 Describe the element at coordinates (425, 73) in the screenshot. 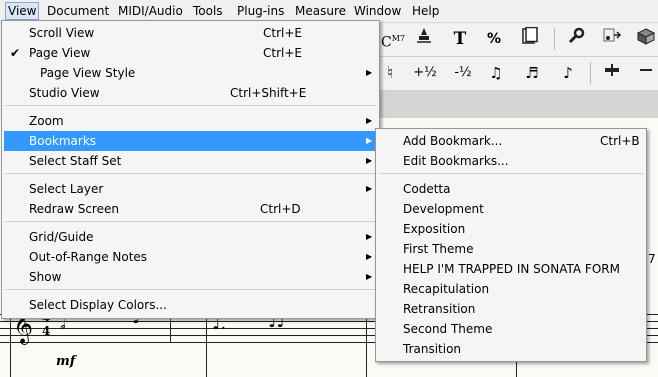

I see `transpose-up-button: +½` at that location.